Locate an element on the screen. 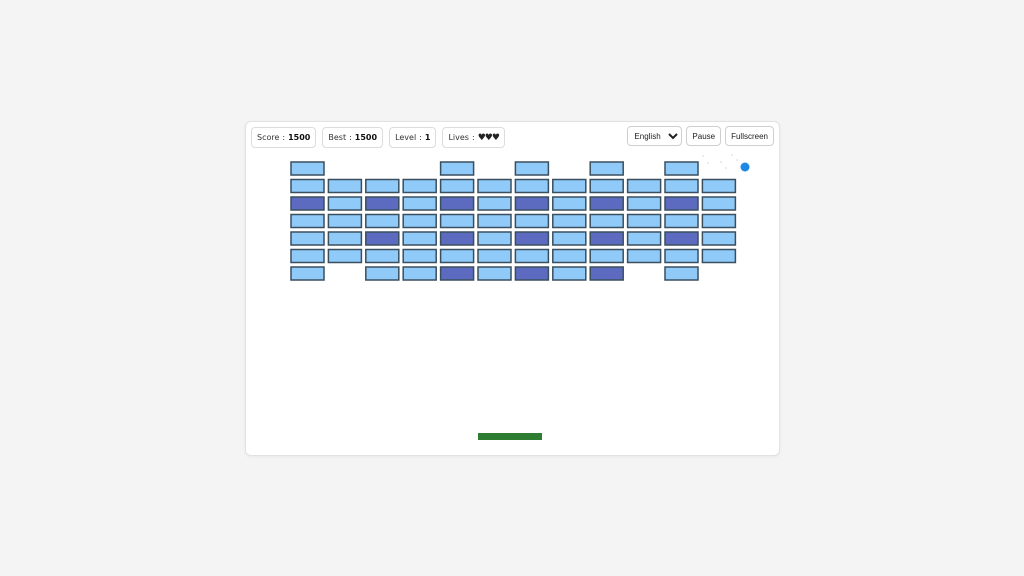 Image resolution: width=1024 pixels, height=576 pixels. ball-trail is located at coordinates (720, 161).